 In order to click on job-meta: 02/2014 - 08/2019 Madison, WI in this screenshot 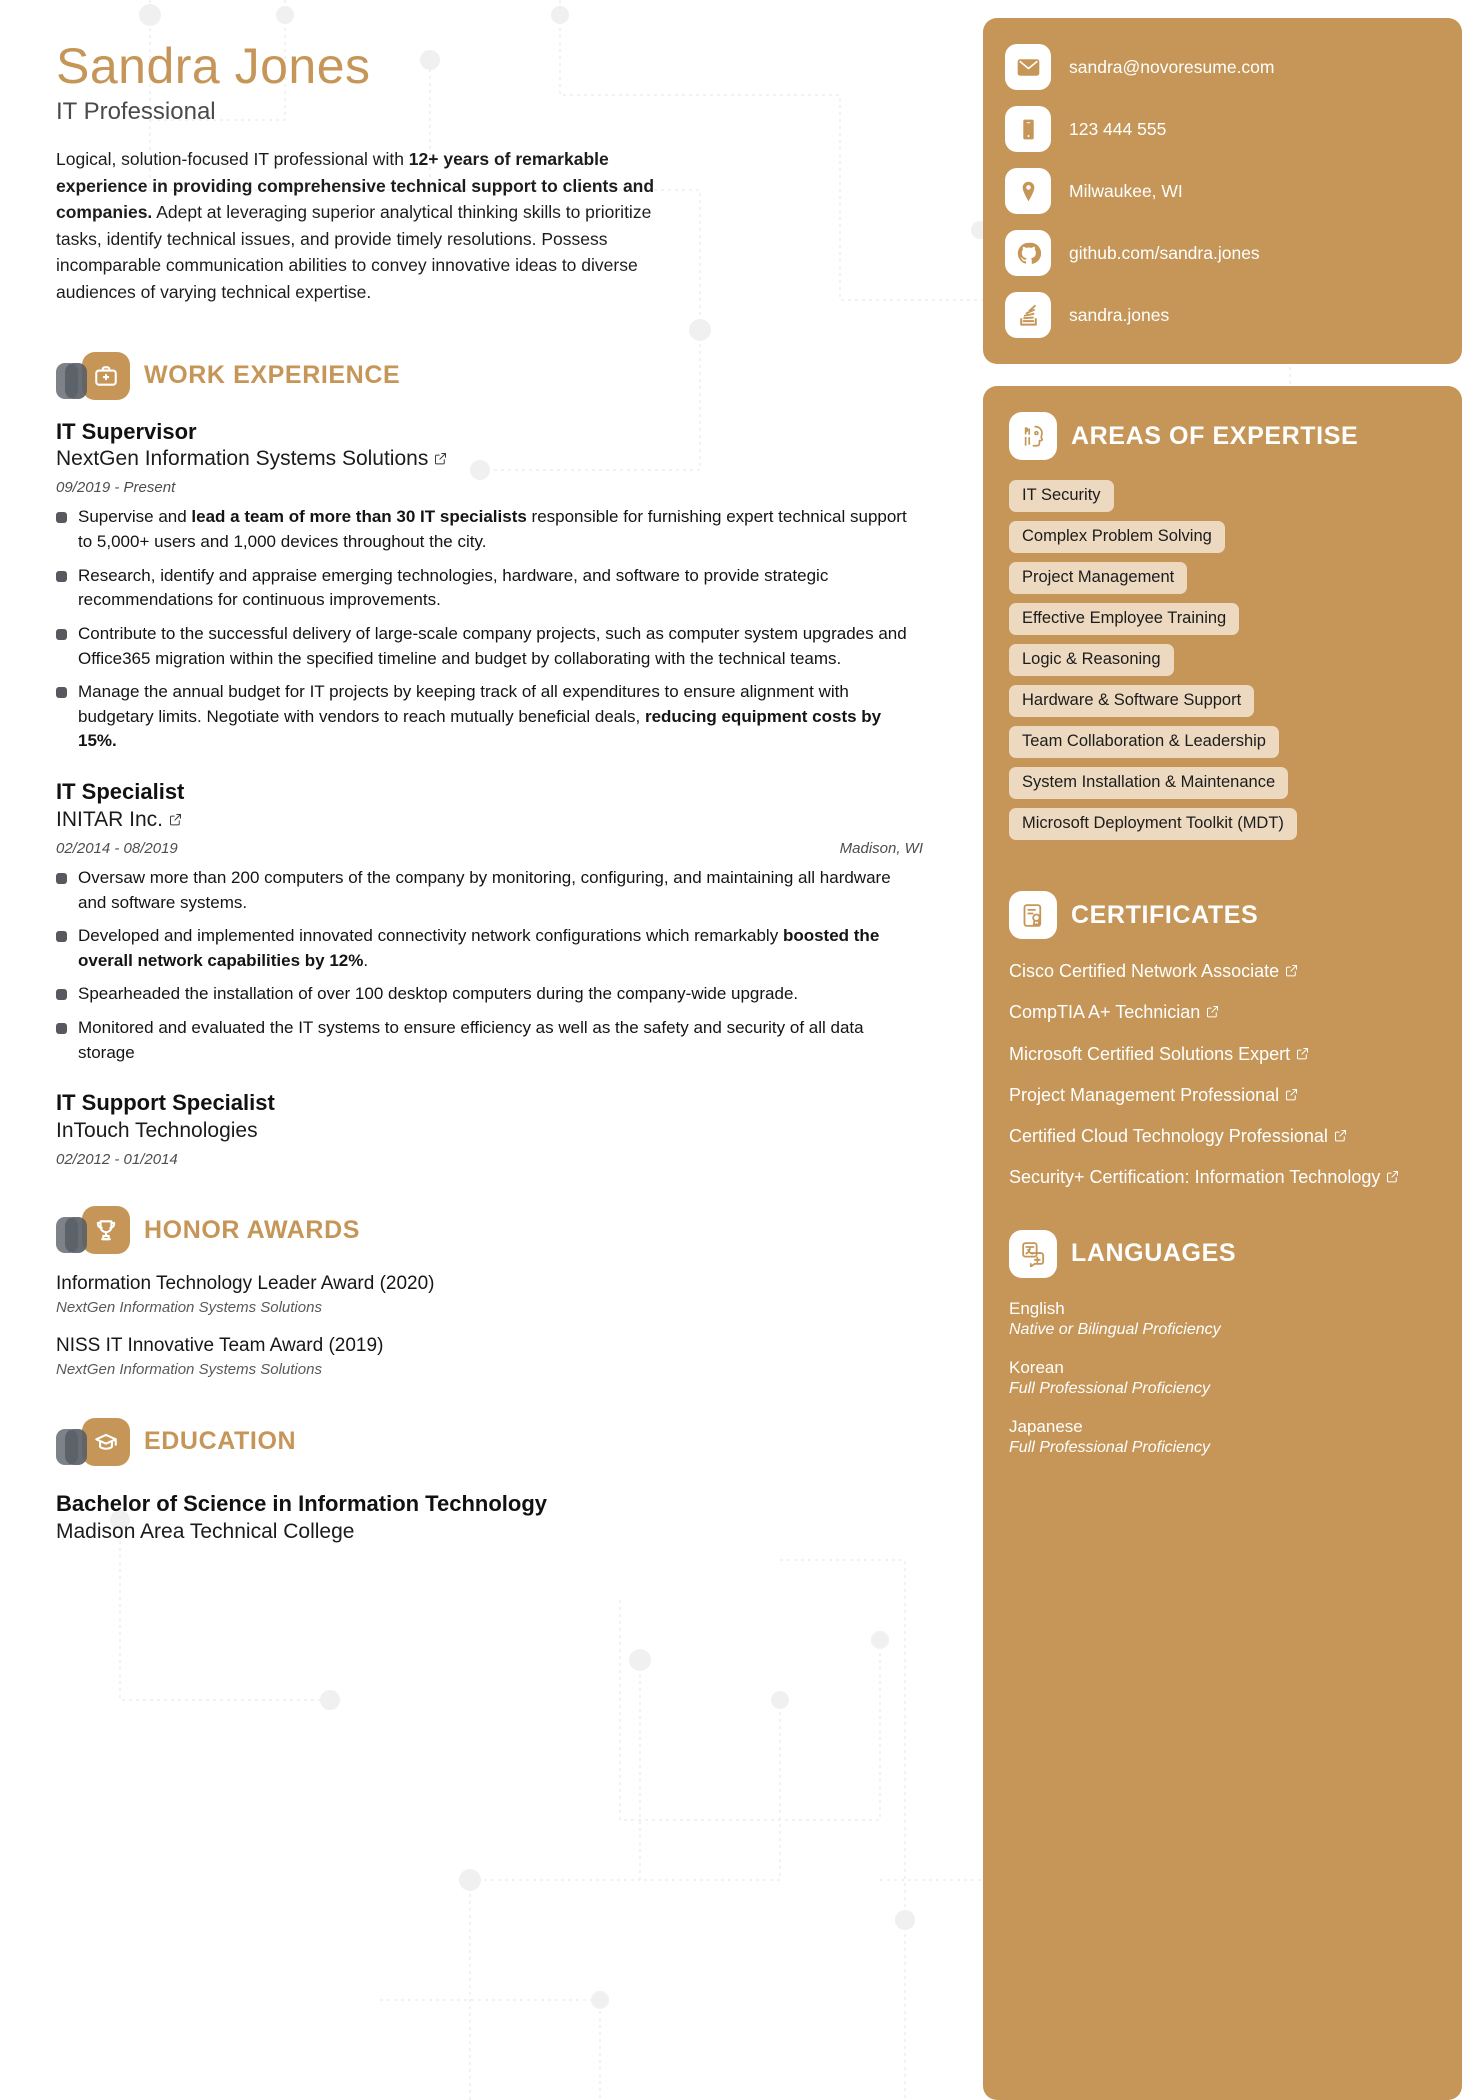, I will do `click(489, 848)`.